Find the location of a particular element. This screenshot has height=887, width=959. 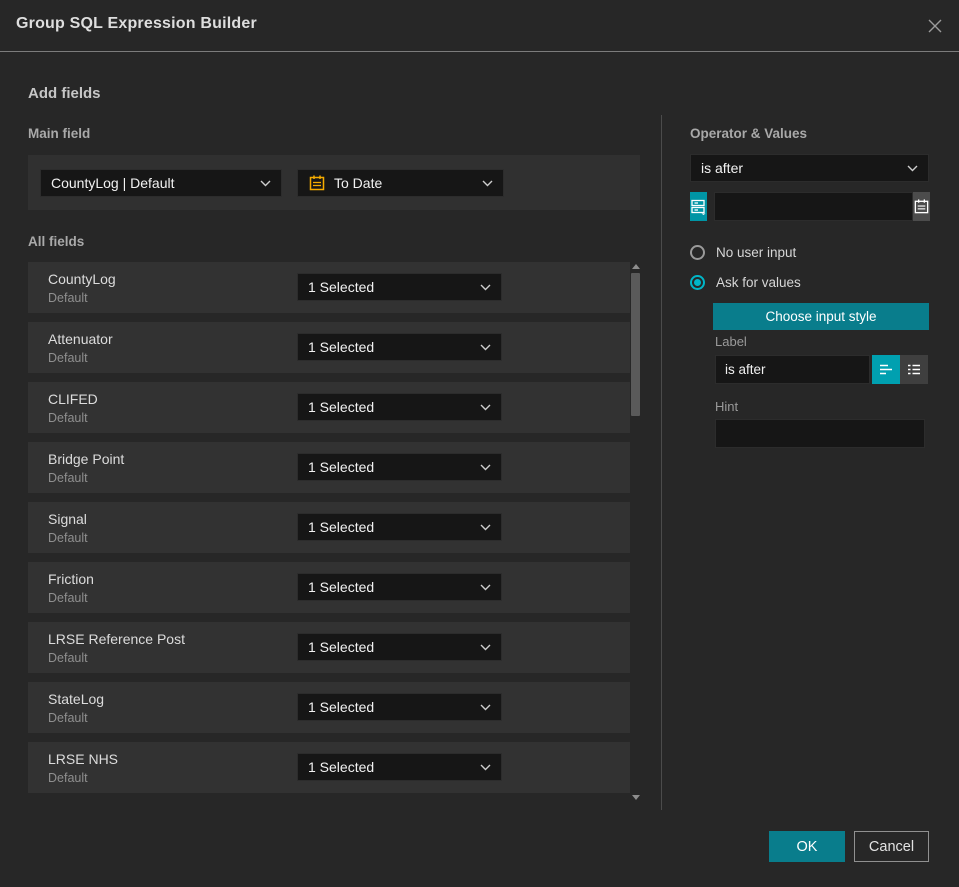

radio-no-user-input: No user input is located at coordinates (743, 252).